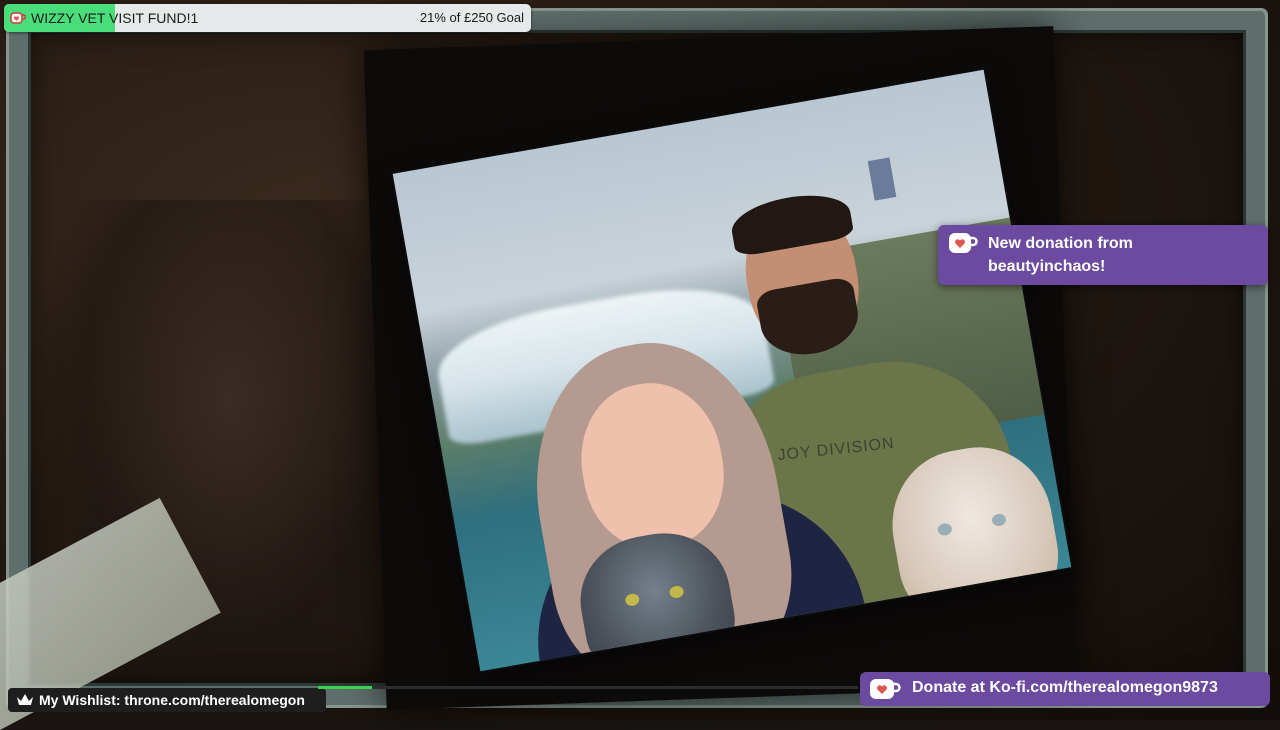 This screenshot has height=730, width=1280. Describe the element at coordinates (1118, 255) in the screenshot. I see `alert-message: New donation from beautyinchaos!` at that location.